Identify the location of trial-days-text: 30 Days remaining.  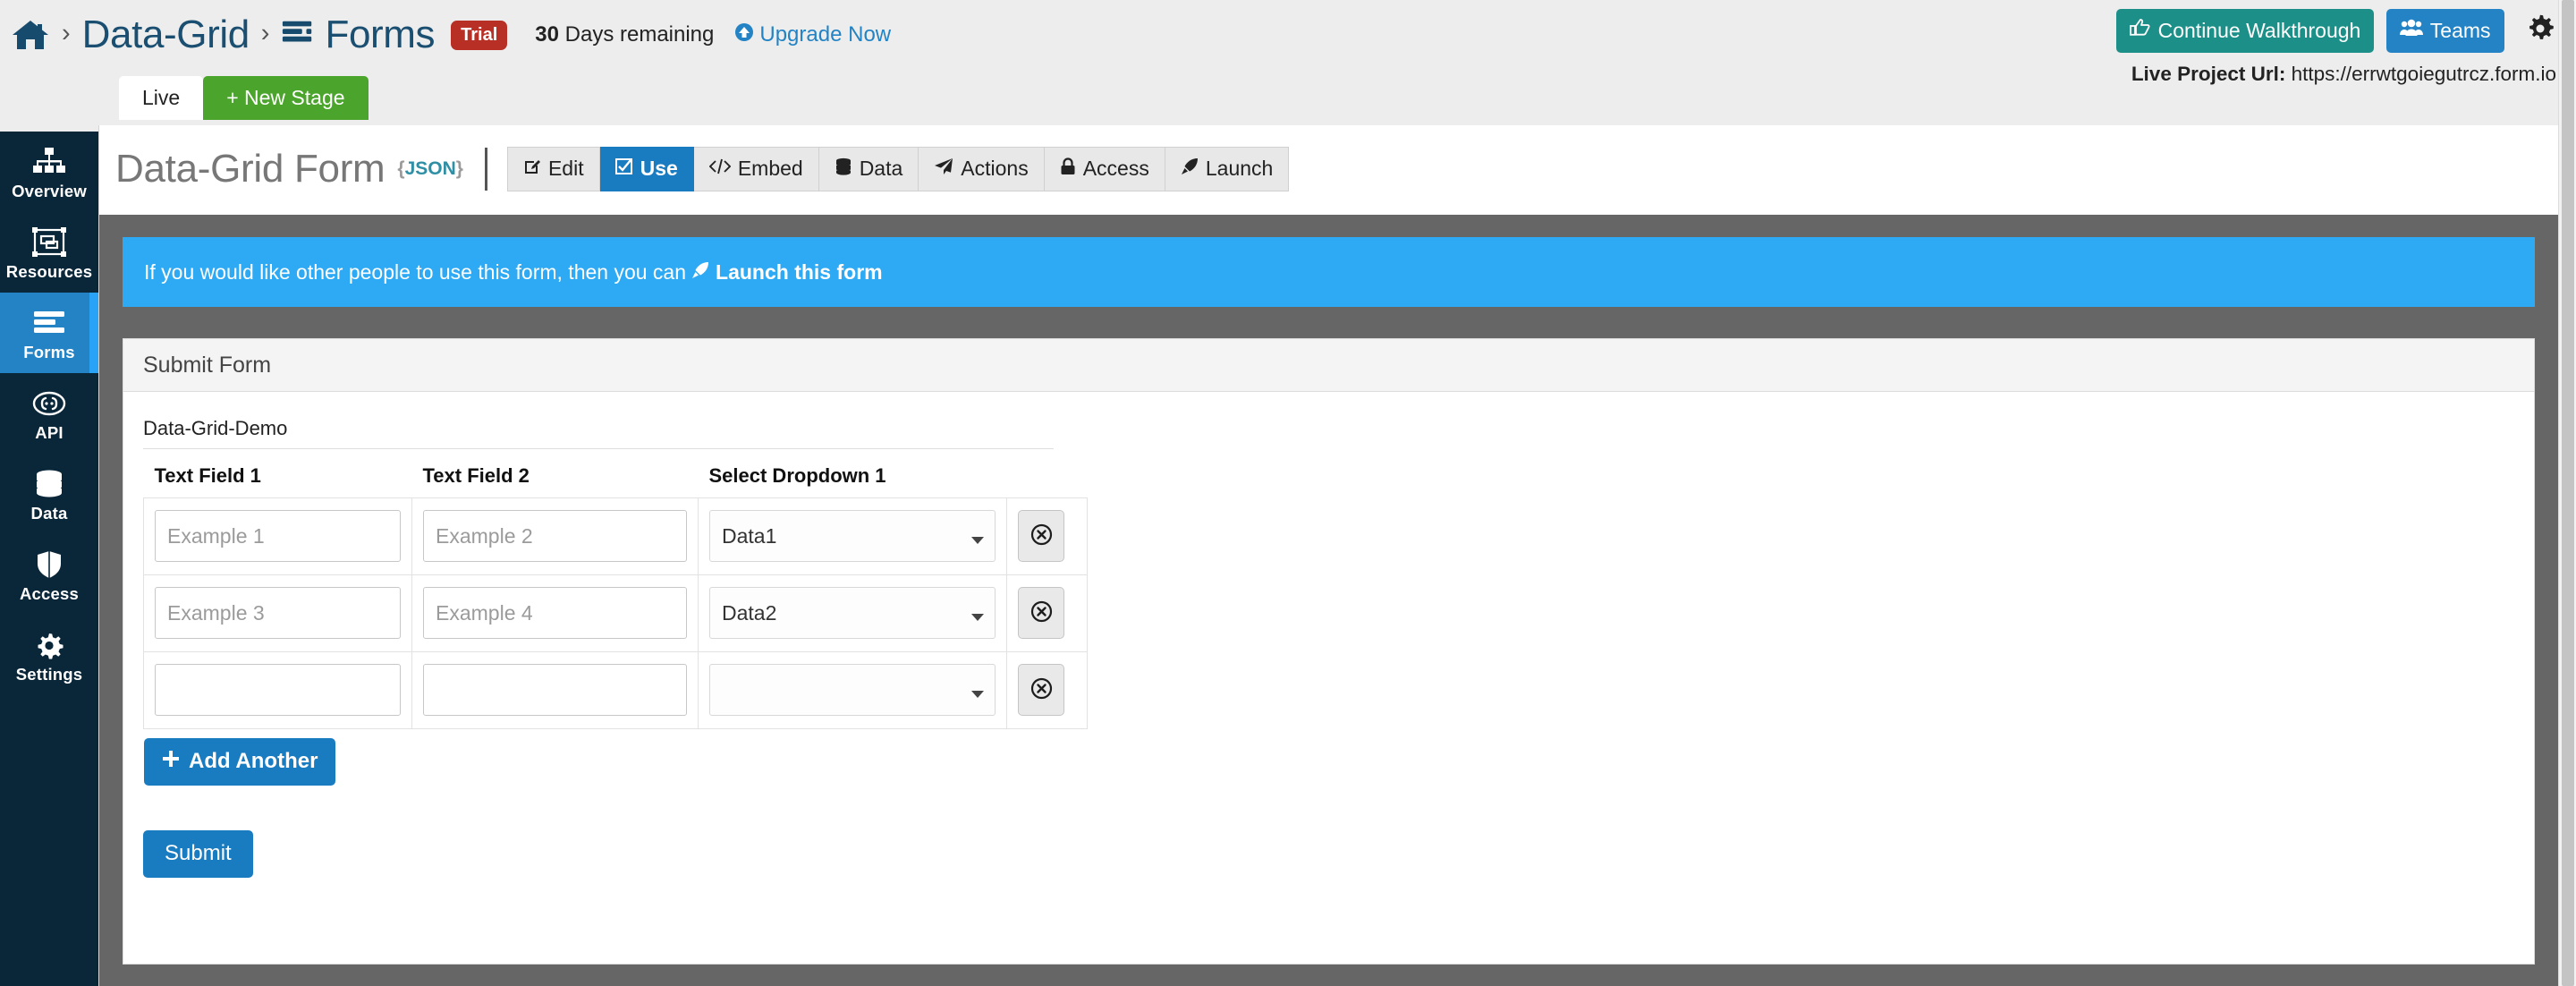
(624, 34).